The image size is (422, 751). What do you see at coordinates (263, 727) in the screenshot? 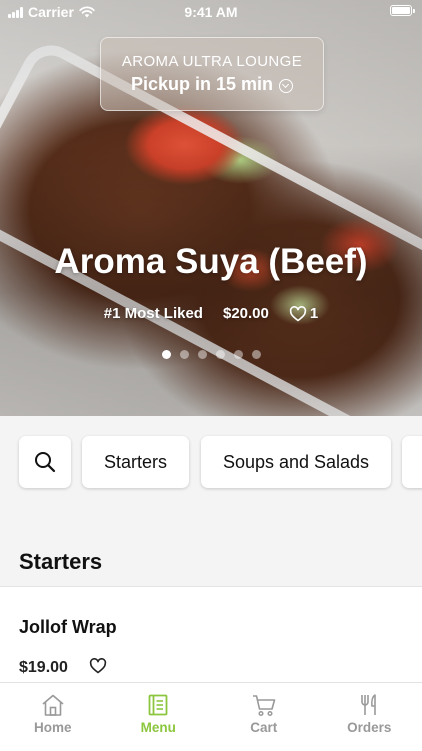
I see `tab-label: Cart` at bounding box center [263, 727].